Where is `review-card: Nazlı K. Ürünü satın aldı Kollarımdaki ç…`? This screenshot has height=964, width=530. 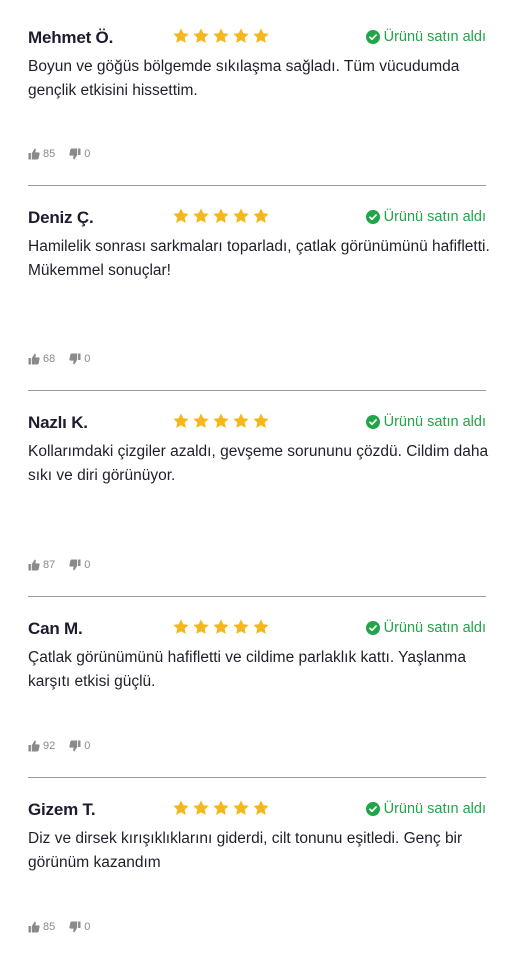
review-card: Nazlı K. Ürünü satın aldı Kollarımdaki ç… is located at coordinates (258, 490).